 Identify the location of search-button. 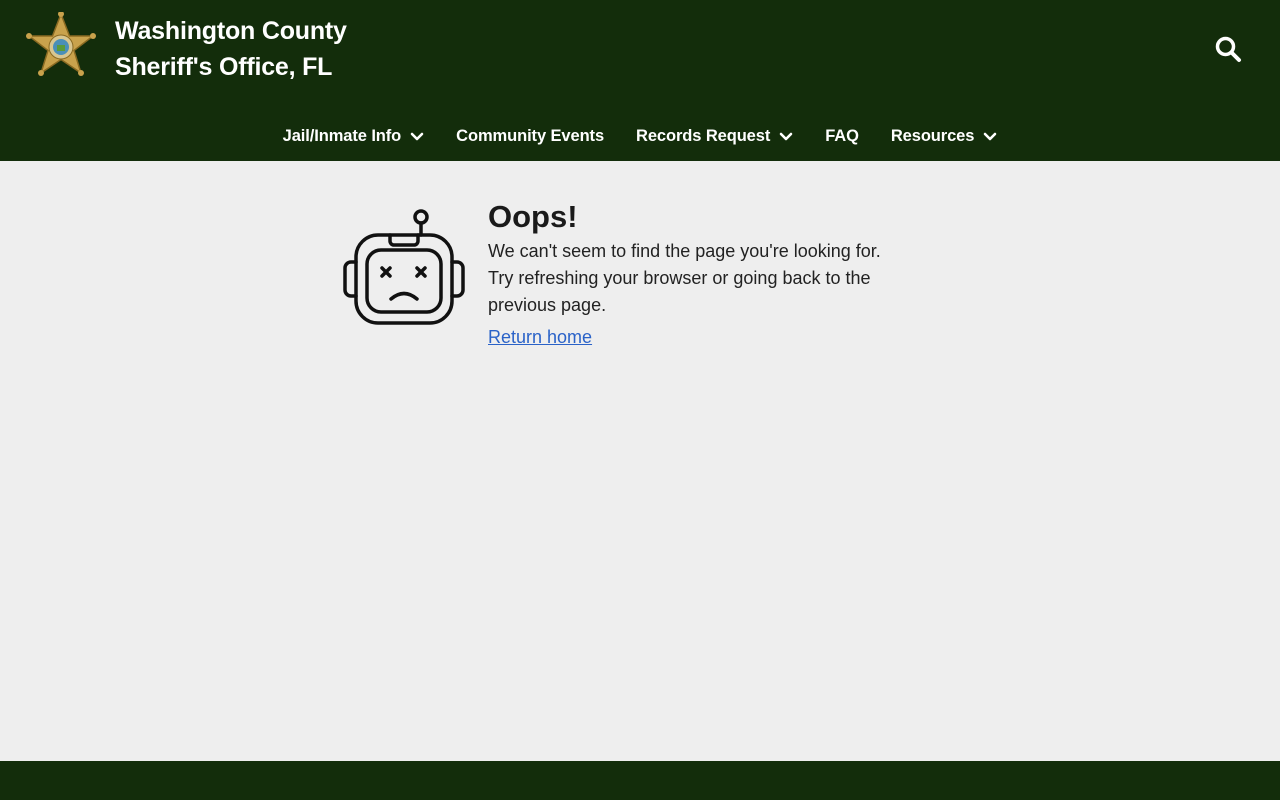
(1228, 49).